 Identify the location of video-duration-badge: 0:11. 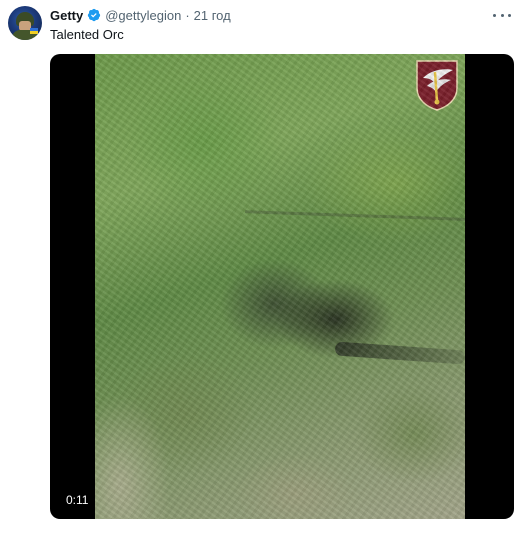
(77, 500).